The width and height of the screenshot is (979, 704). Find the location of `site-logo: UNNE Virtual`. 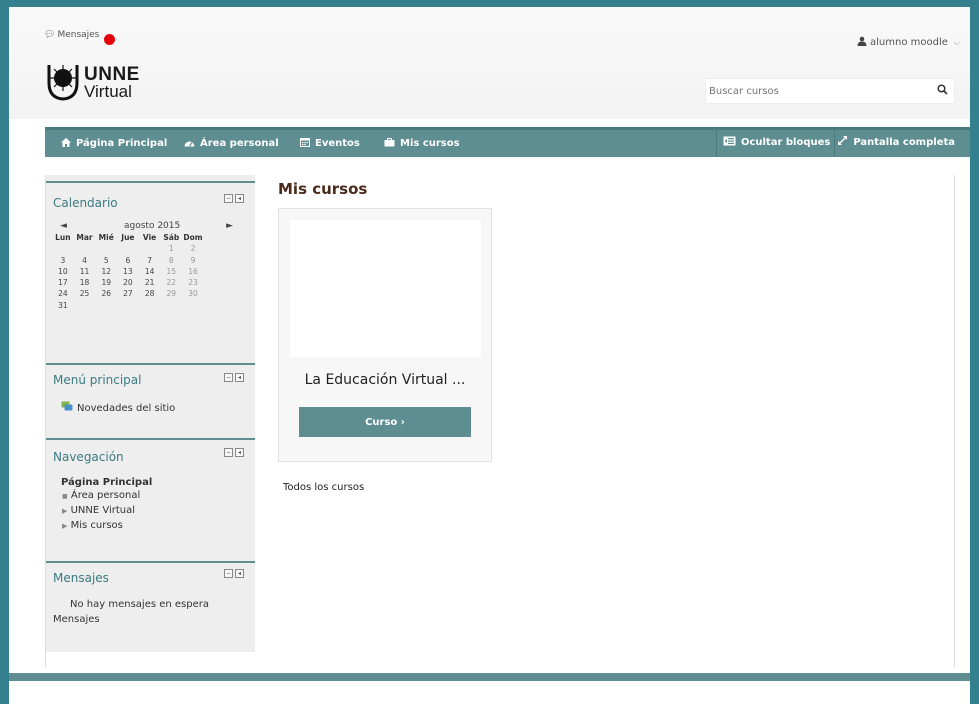

site-logo: UNNE Virtual is located at coordinates (101, 82).